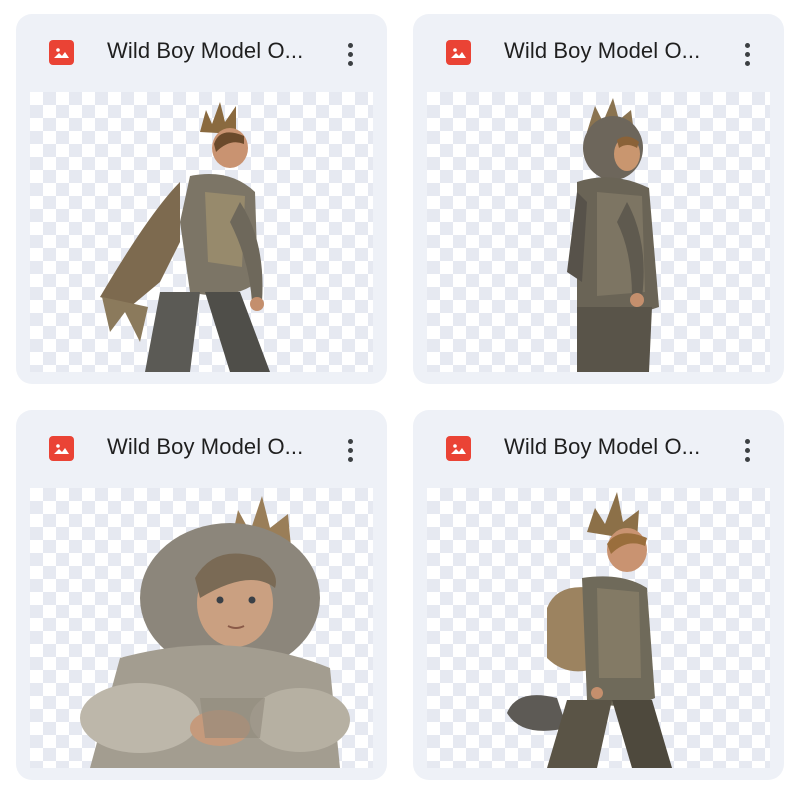  What do you see at coordinates (185, 237) in the screenshot?
I see `boy-walking-with-cape-image` at bounding box center [185, 237].